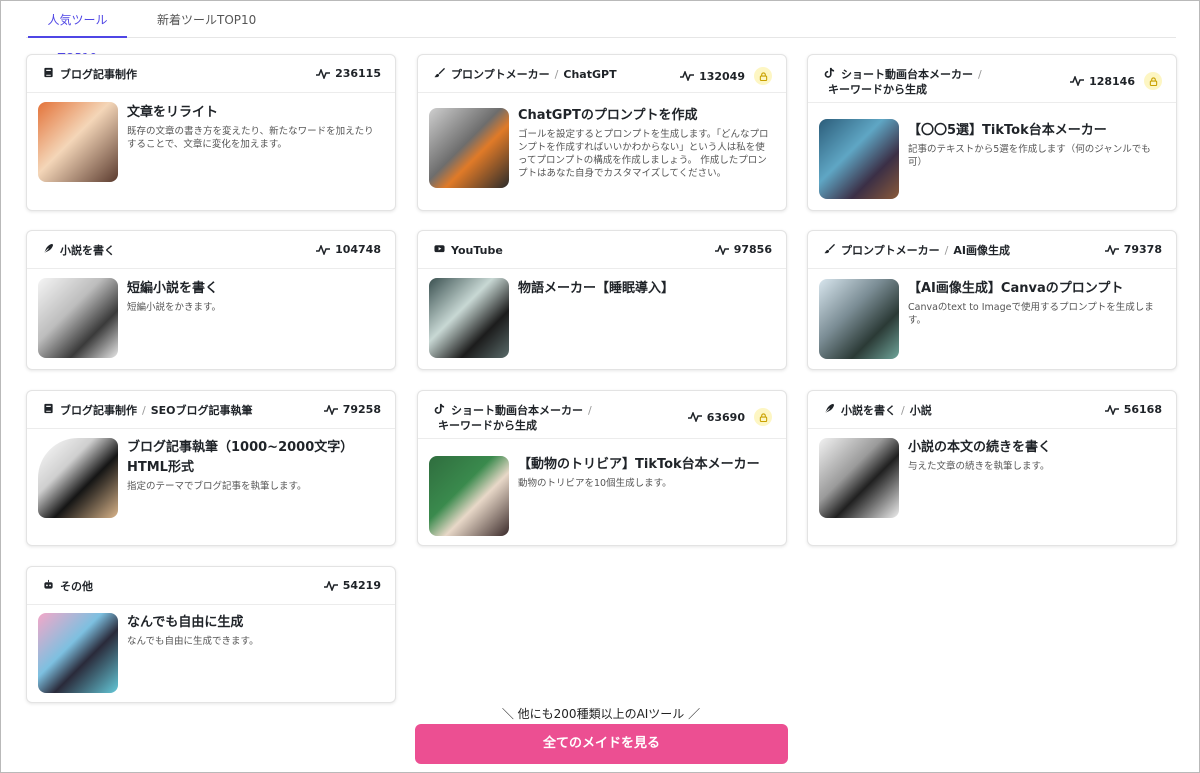 The width and height of the screenshot is (1200, 773). What do you see at coordinates (163, 586) in the screenshot?
I see `card-category: その他` at bounding box center [163, 586].